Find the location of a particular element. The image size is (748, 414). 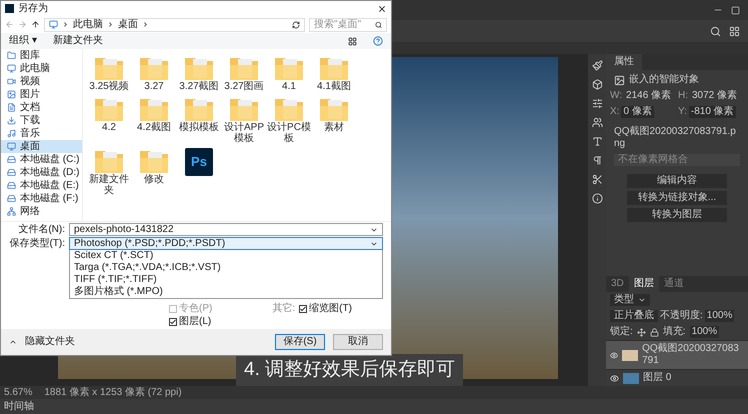

file-name: 3.27 is located at coordinates (154, 86).